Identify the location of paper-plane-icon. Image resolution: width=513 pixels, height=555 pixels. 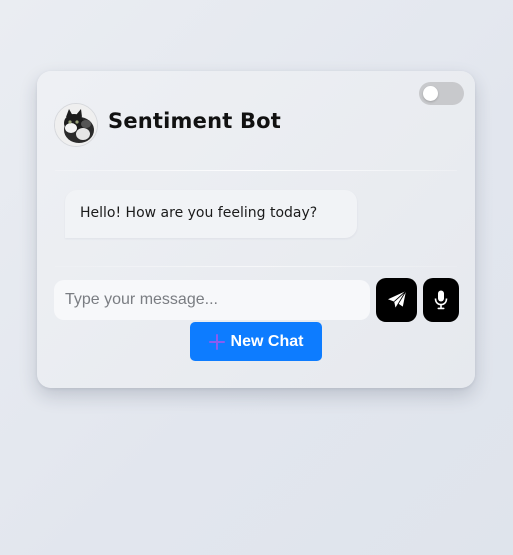
(396, 299).